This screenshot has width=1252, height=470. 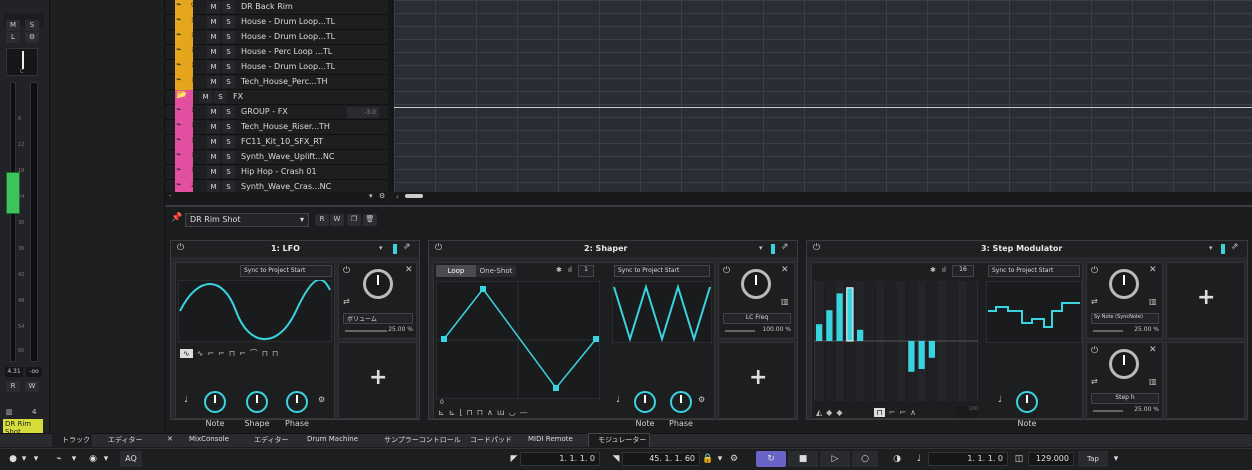 What do you see at coordinates (756, 284) in the screenshot?
I see `depth-knob` at bounding box center [756, 284].